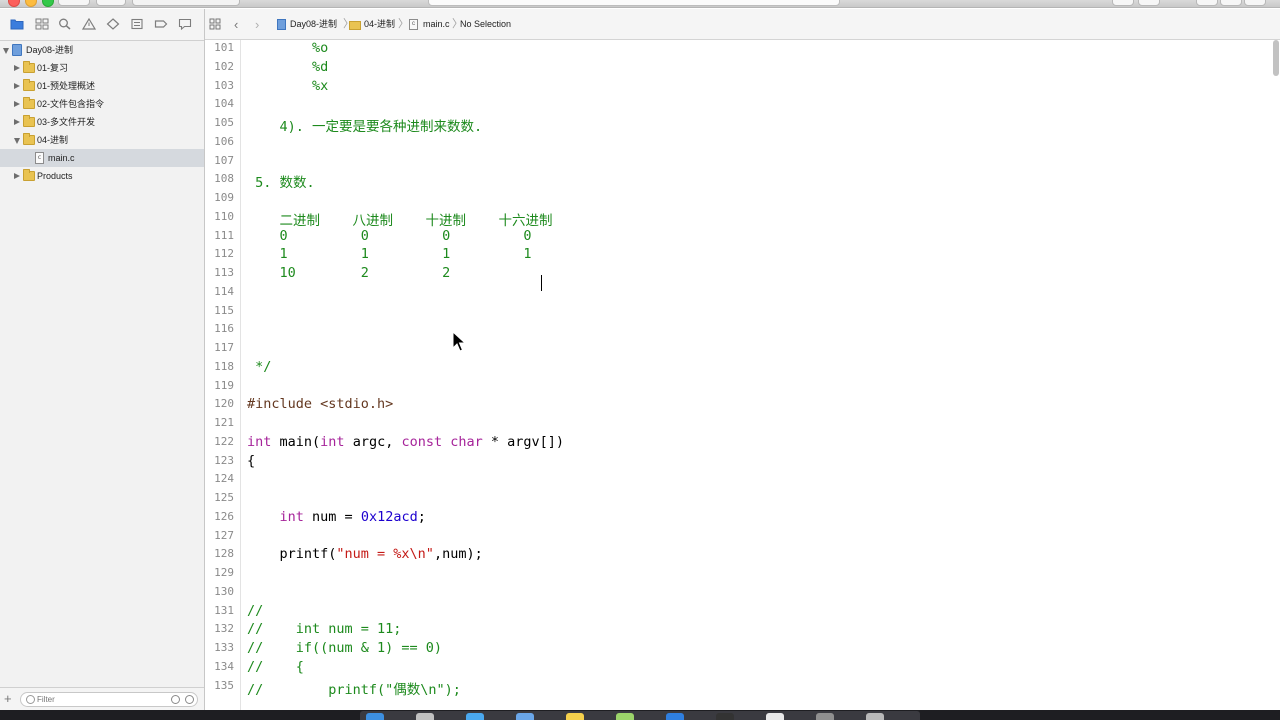 Image resolution: width=1280 pixels, height=720 pixels. What do you see at coordinates (161, 24) in the screenshot?
I see `breakpoint-icon` at bounding box center [161, 24].